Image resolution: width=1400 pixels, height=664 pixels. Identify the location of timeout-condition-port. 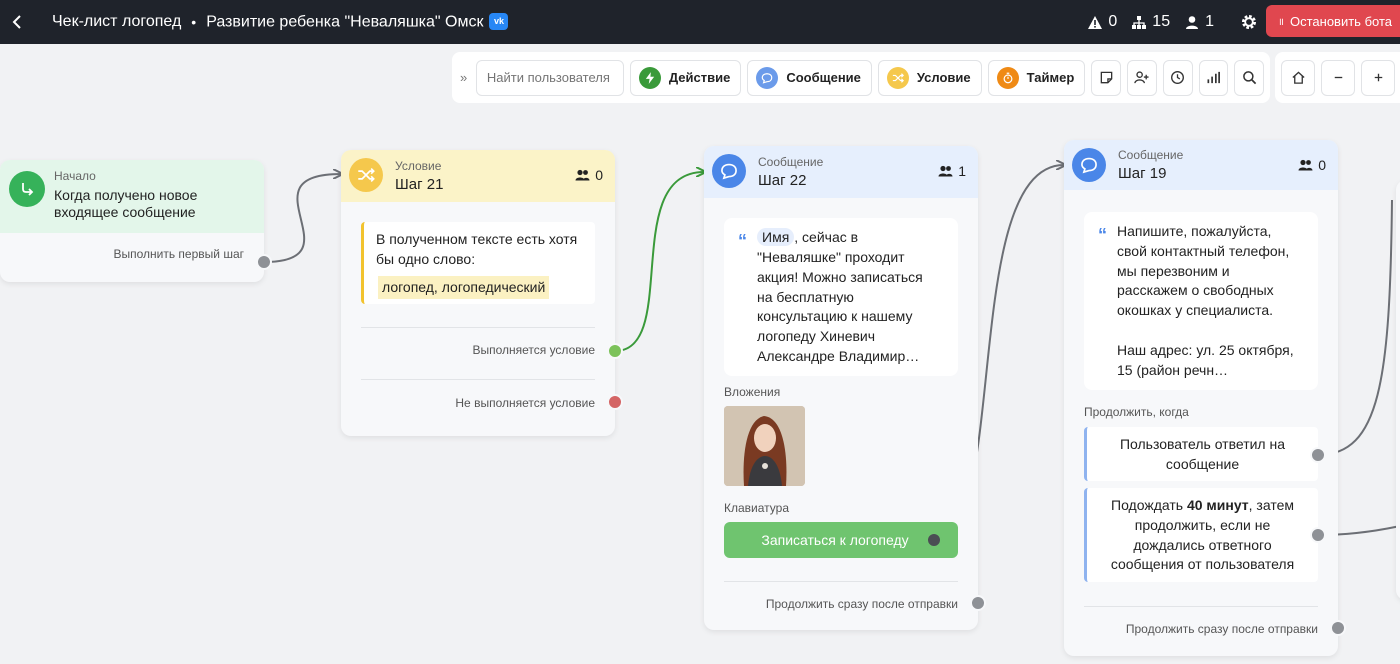
(1318, 535).